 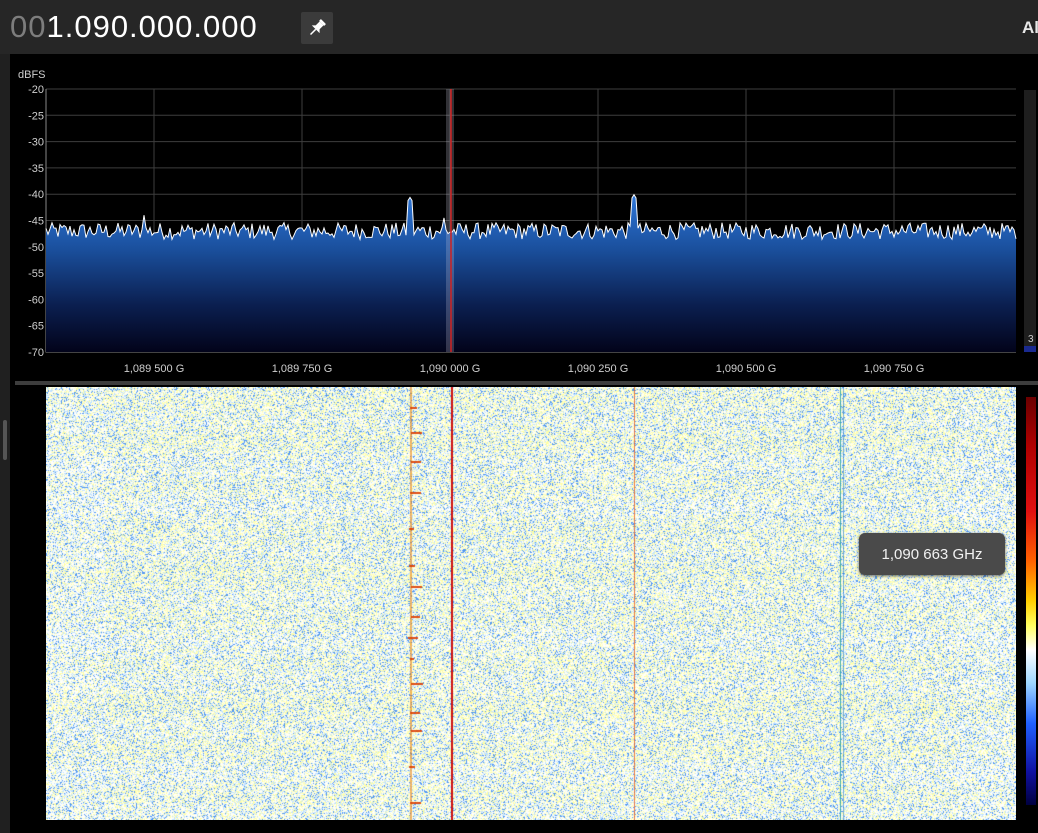 What do you see at coordinates (32, 75) in the screenshot?
I see `unit-label: dBFS` at bounding box center [32, 75].